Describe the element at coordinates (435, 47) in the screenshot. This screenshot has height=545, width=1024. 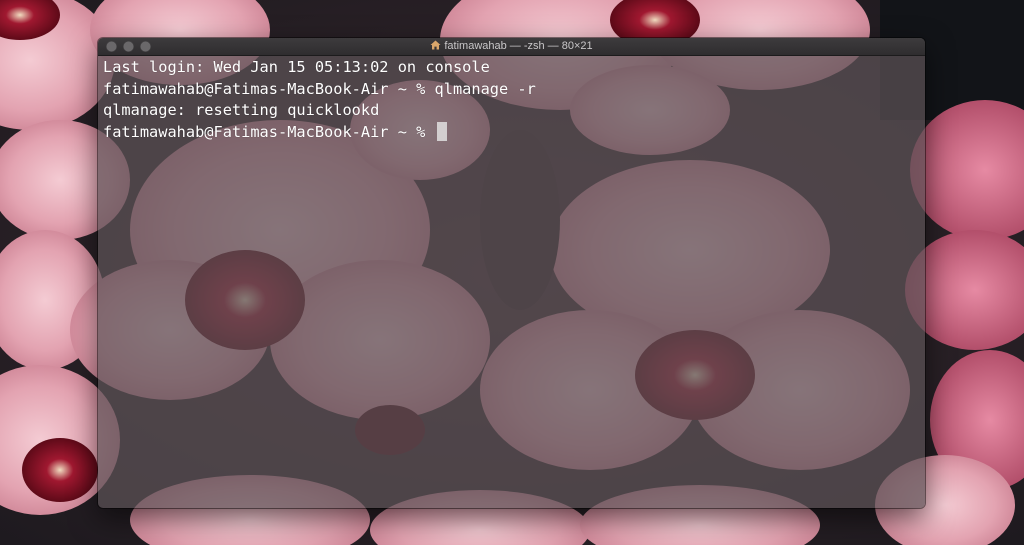
I see `home-folder-icon` at that location.